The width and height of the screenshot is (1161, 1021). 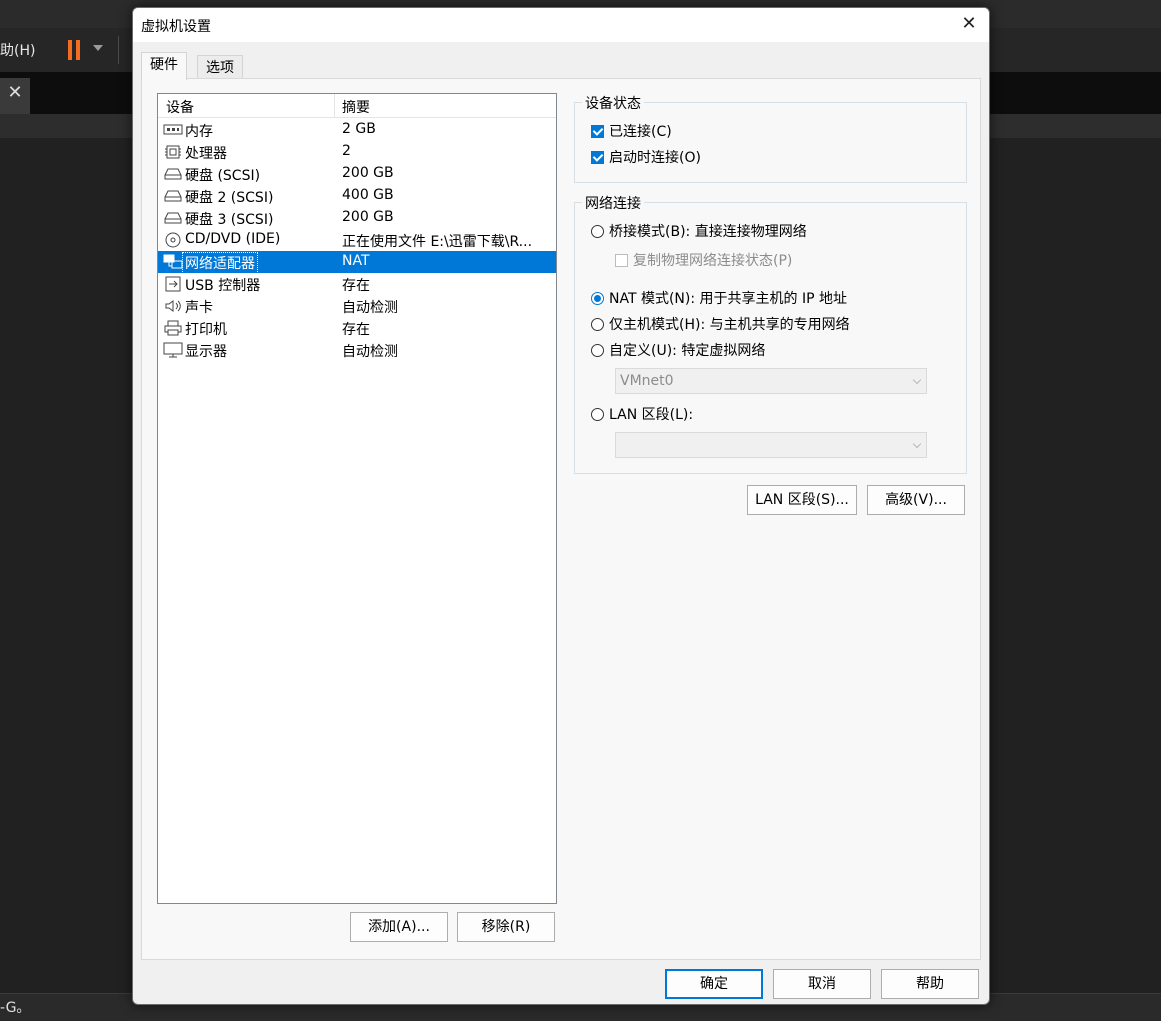 What do you see at coordinates (164, 66) in the screenshot?
I see `tab-hardware: 硬件` at bounding box center [164, 66].